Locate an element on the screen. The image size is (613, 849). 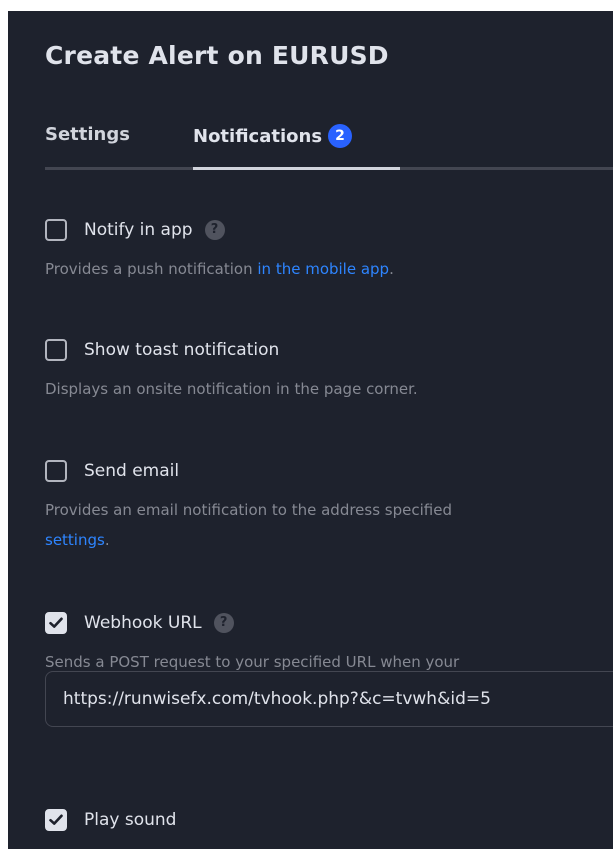
webhook-url-label: Webhook URL is located at coordinates (143, 623).